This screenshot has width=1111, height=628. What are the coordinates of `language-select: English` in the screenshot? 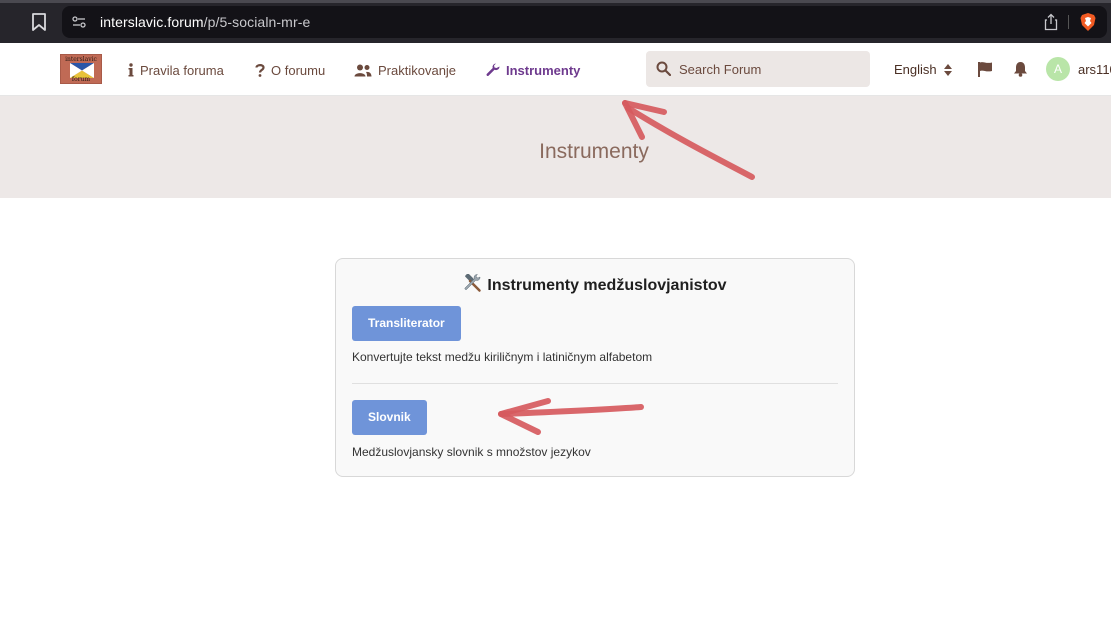 It's located at (923, 69).